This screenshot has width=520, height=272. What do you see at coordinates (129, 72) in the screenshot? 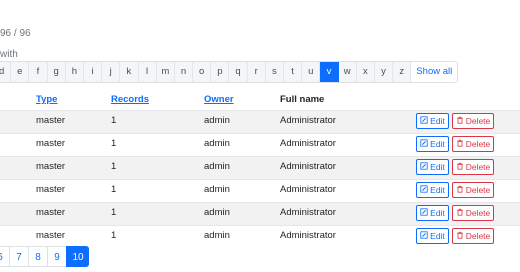
I see `letter-filter-k: k` at bounding box center [129, 72].